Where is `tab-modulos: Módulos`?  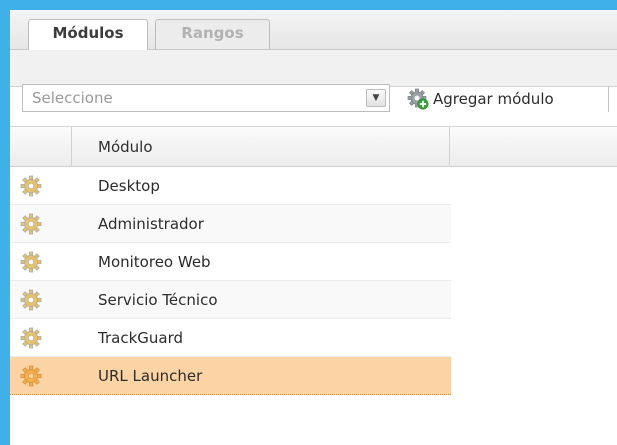 tab-modulos: Módulos is located at coordinates (88, 34).